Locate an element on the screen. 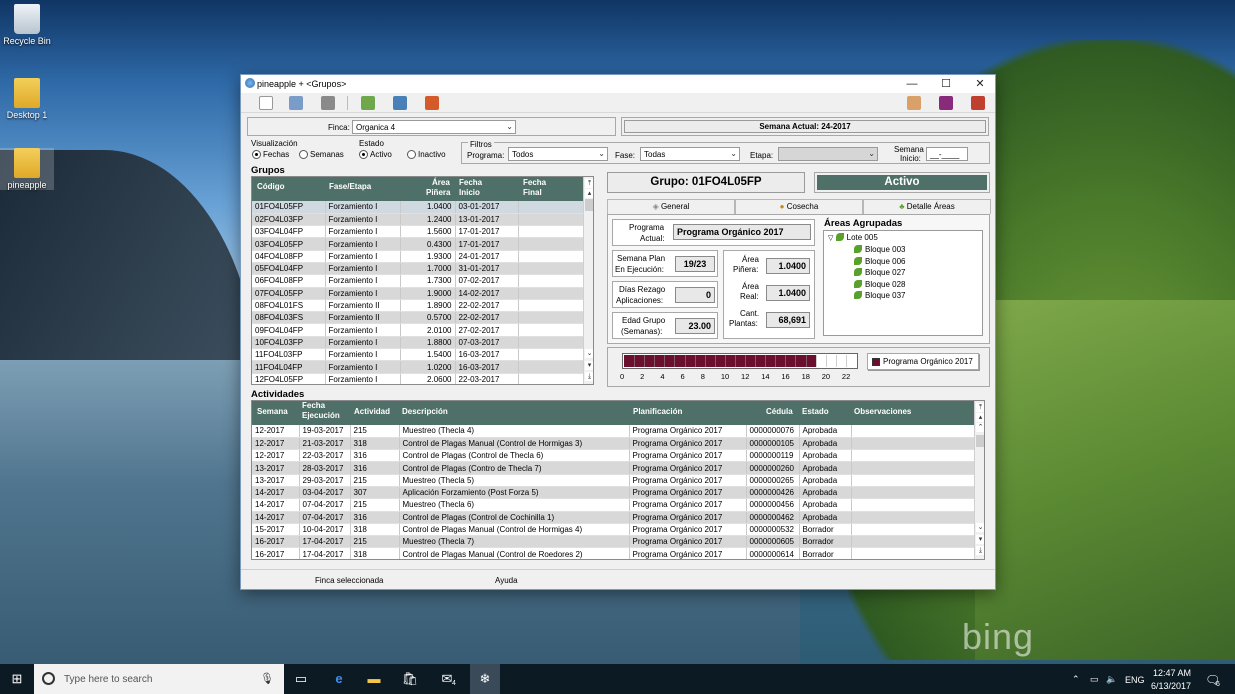 The image size is (1235, 694). fase-select: Todas ⌄ is located at coordinates (690, 154).